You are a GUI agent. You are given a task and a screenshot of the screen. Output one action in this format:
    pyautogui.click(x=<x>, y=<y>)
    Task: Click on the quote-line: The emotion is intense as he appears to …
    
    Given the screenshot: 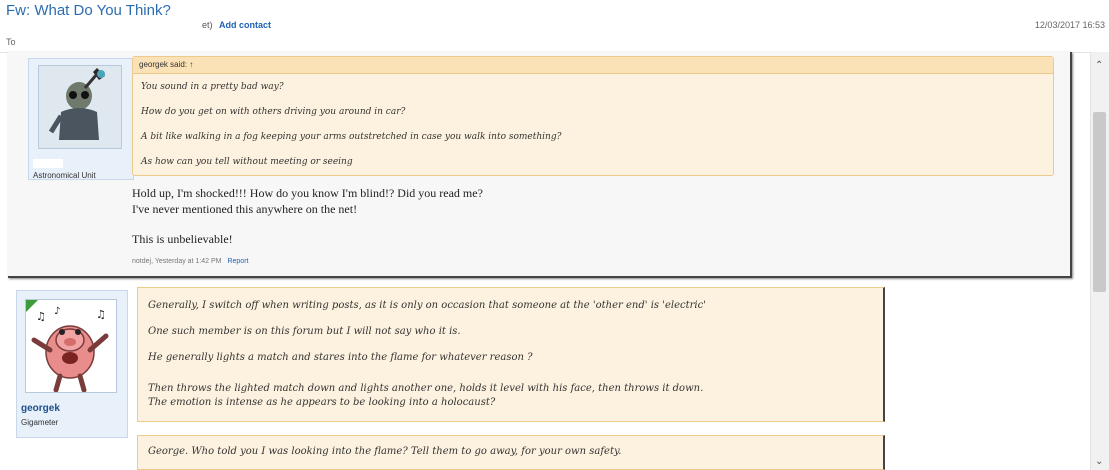 What is the action you would take?
    pyautogui.click(x=322, y=402)
    